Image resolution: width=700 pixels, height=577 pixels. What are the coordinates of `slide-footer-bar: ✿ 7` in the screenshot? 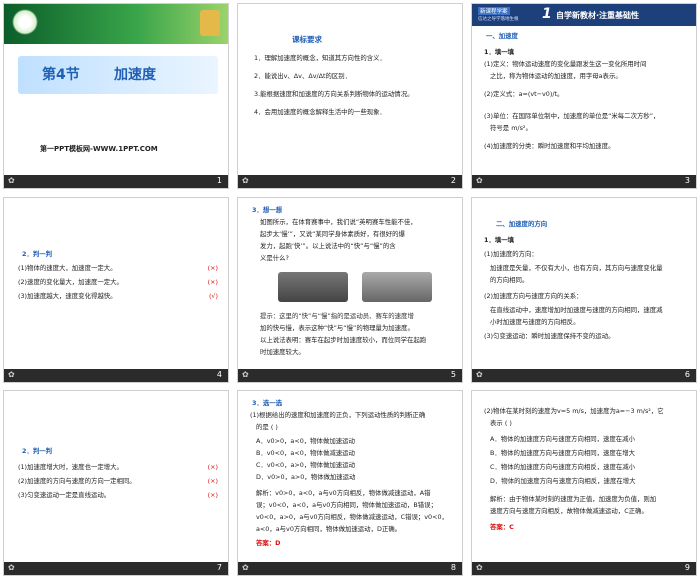 It's located at (116, 568).